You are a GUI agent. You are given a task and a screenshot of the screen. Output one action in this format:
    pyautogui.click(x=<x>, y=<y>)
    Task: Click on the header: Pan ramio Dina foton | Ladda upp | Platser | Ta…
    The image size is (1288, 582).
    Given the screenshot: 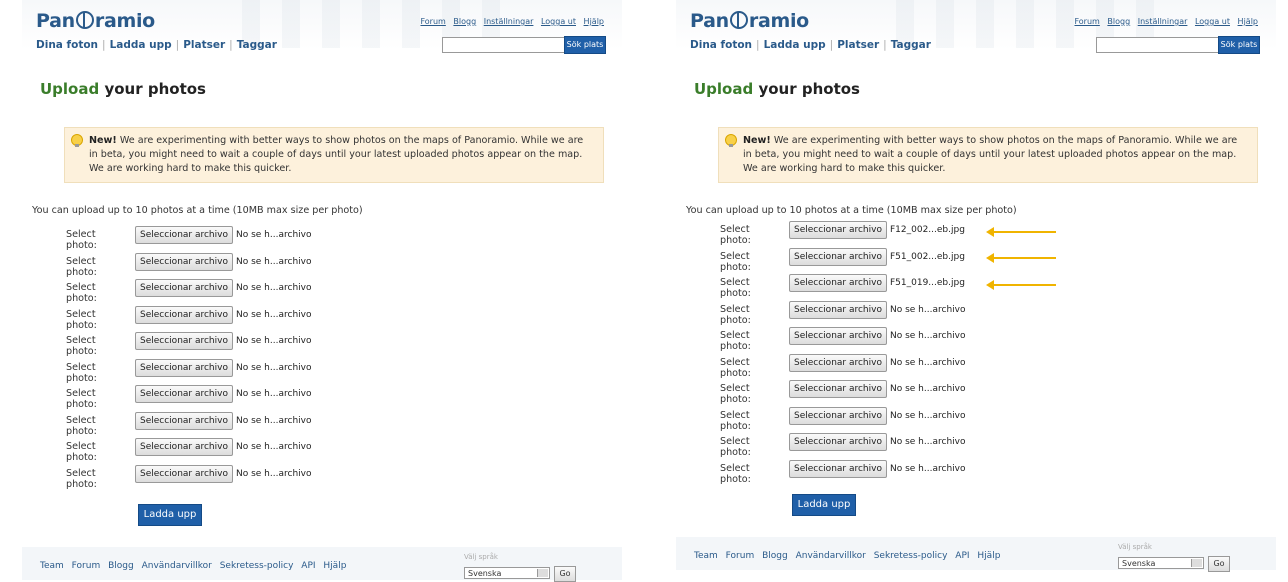 What is the action you would take?
    pyautogui.click(x=976, y=27)
    